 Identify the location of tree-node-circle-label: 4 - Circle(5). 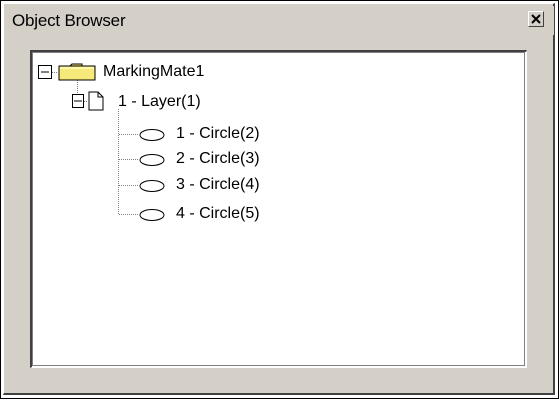
(218, 214).